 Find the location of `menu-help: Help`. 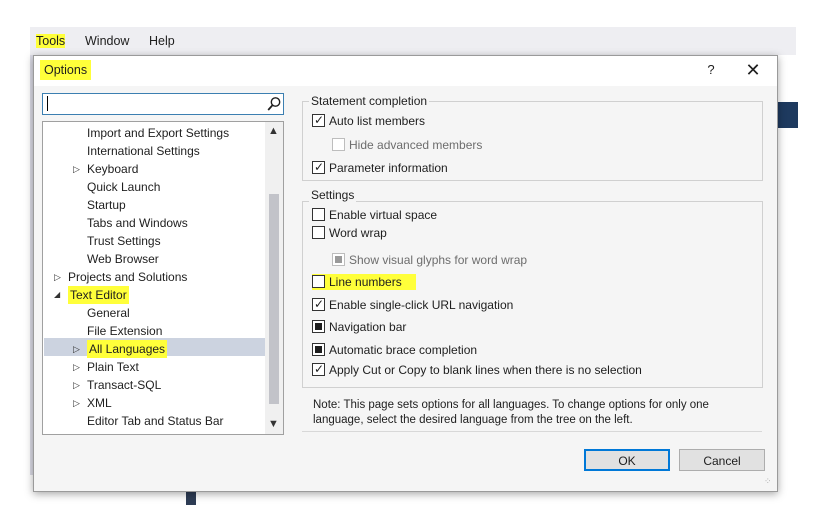

menu-help: Help is located at coordinates (162, 41).